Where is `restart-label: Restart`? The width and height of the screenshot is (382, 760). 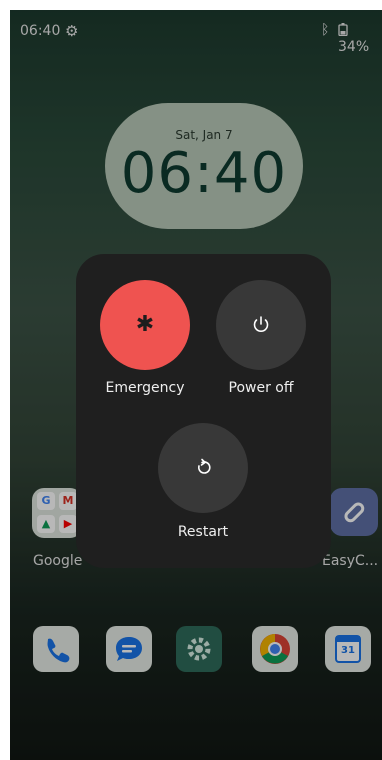 restart-label: Restart is located at coordinates (203, 532).